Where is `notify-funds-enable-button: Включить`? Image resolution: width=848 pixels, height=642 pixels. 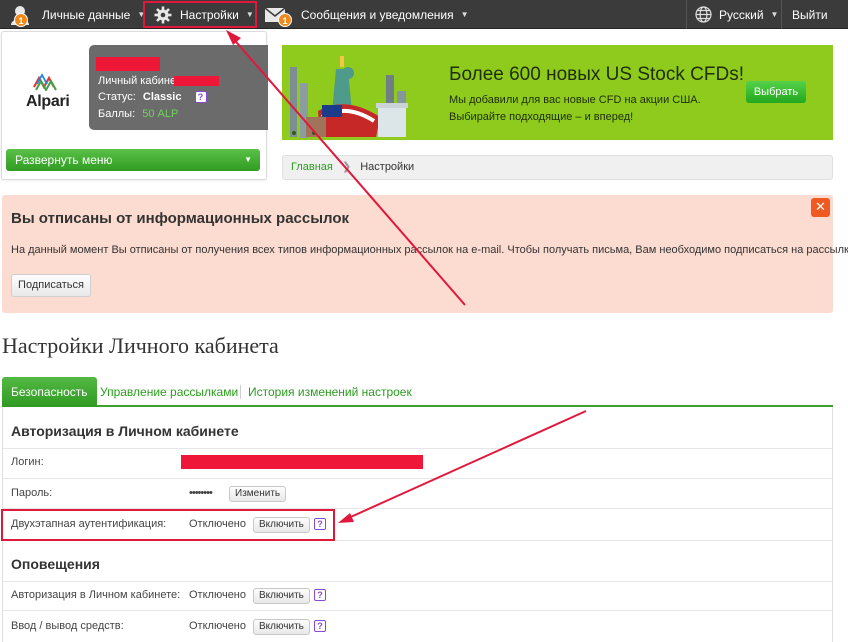 notify-funds-enable-button: Включить is located at coordinates (281, 627).